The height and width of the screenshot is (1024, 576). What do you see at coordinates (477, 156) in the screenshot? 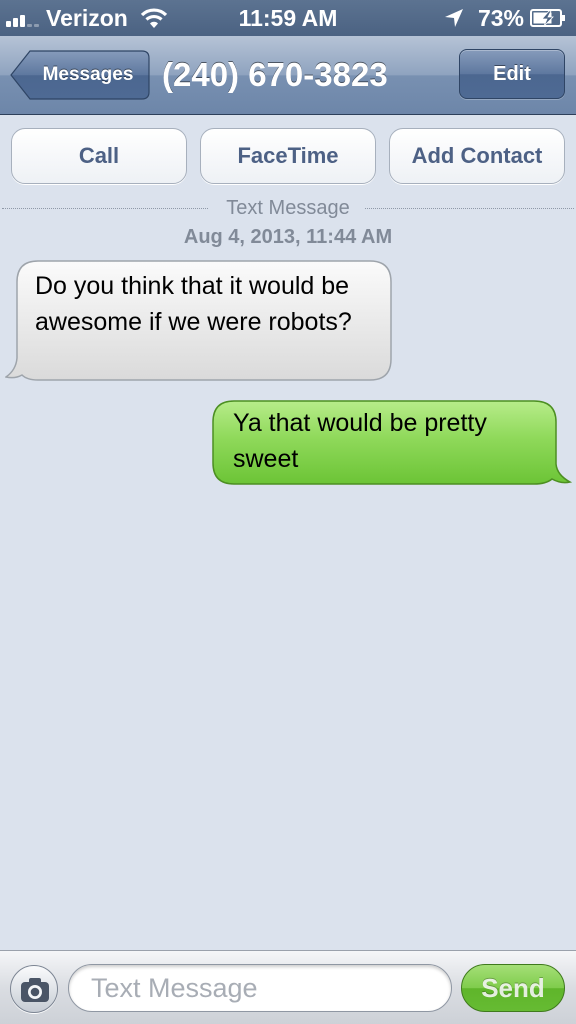
I see `add-contact-button: Add Contact` at bounding box center [477, 156].